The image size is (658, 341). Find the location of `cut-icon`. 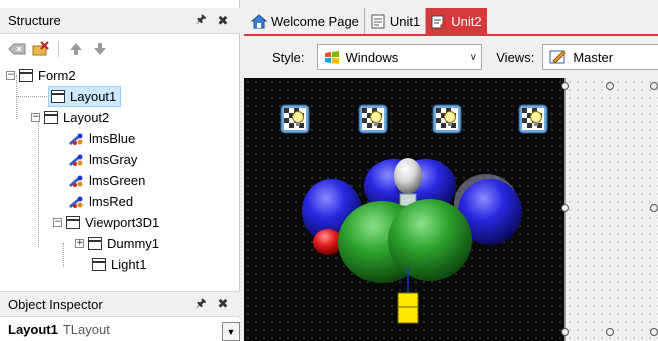

cut-icon is located at coordinates (41, 49).